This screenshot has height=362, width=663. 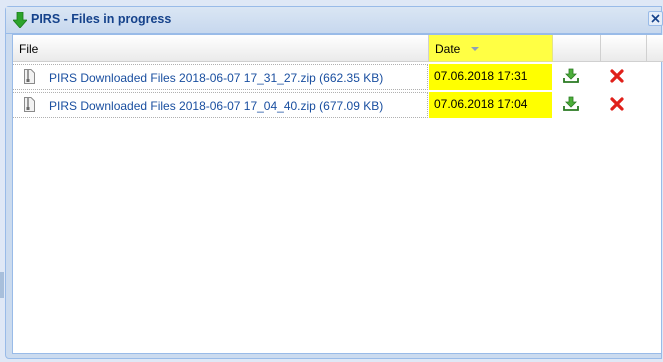 I want to click on date-cell: 07.06.2018 17:04, so click(x=490, y=105).